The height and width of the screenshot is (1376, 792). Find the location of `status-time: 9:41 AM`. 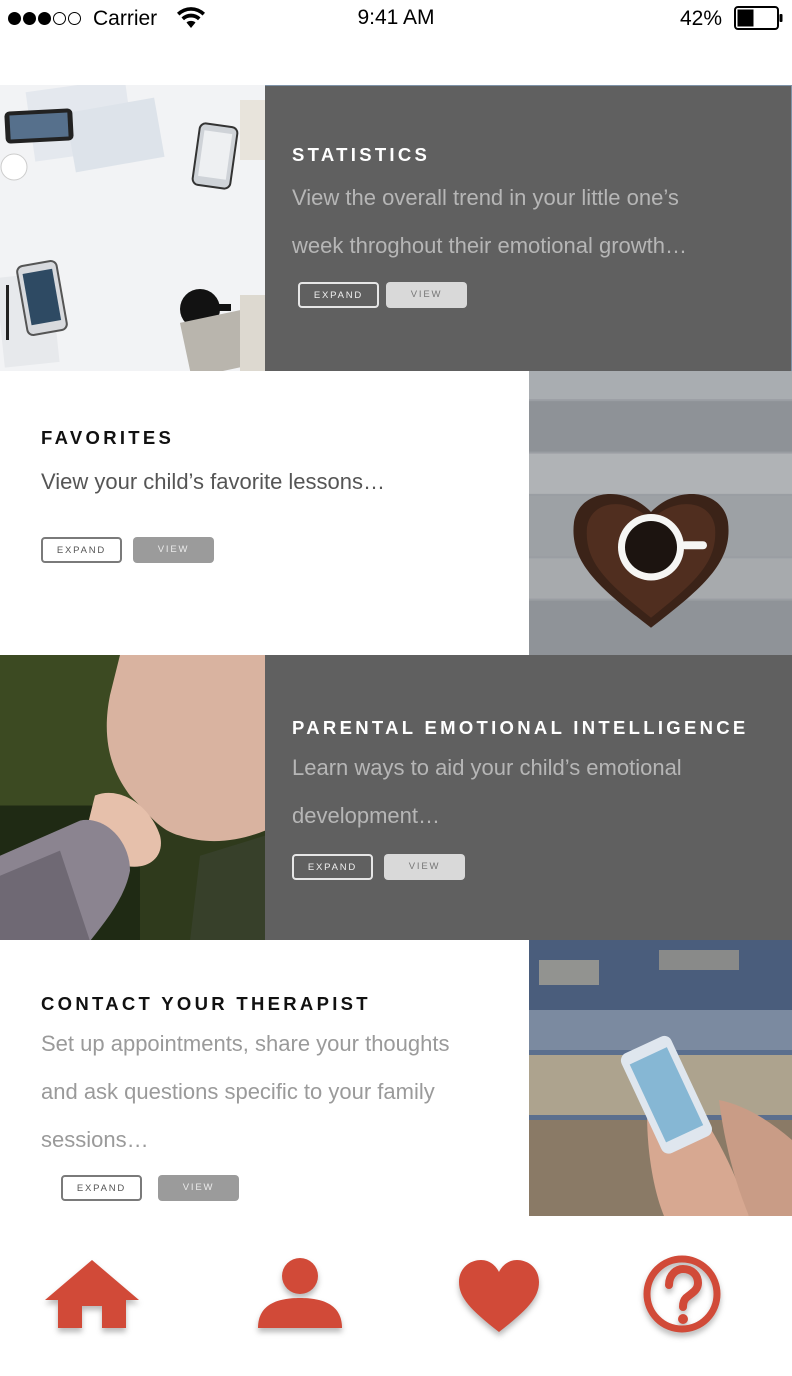

status-time: 9:41 AM is located at coordinates (396, 17).